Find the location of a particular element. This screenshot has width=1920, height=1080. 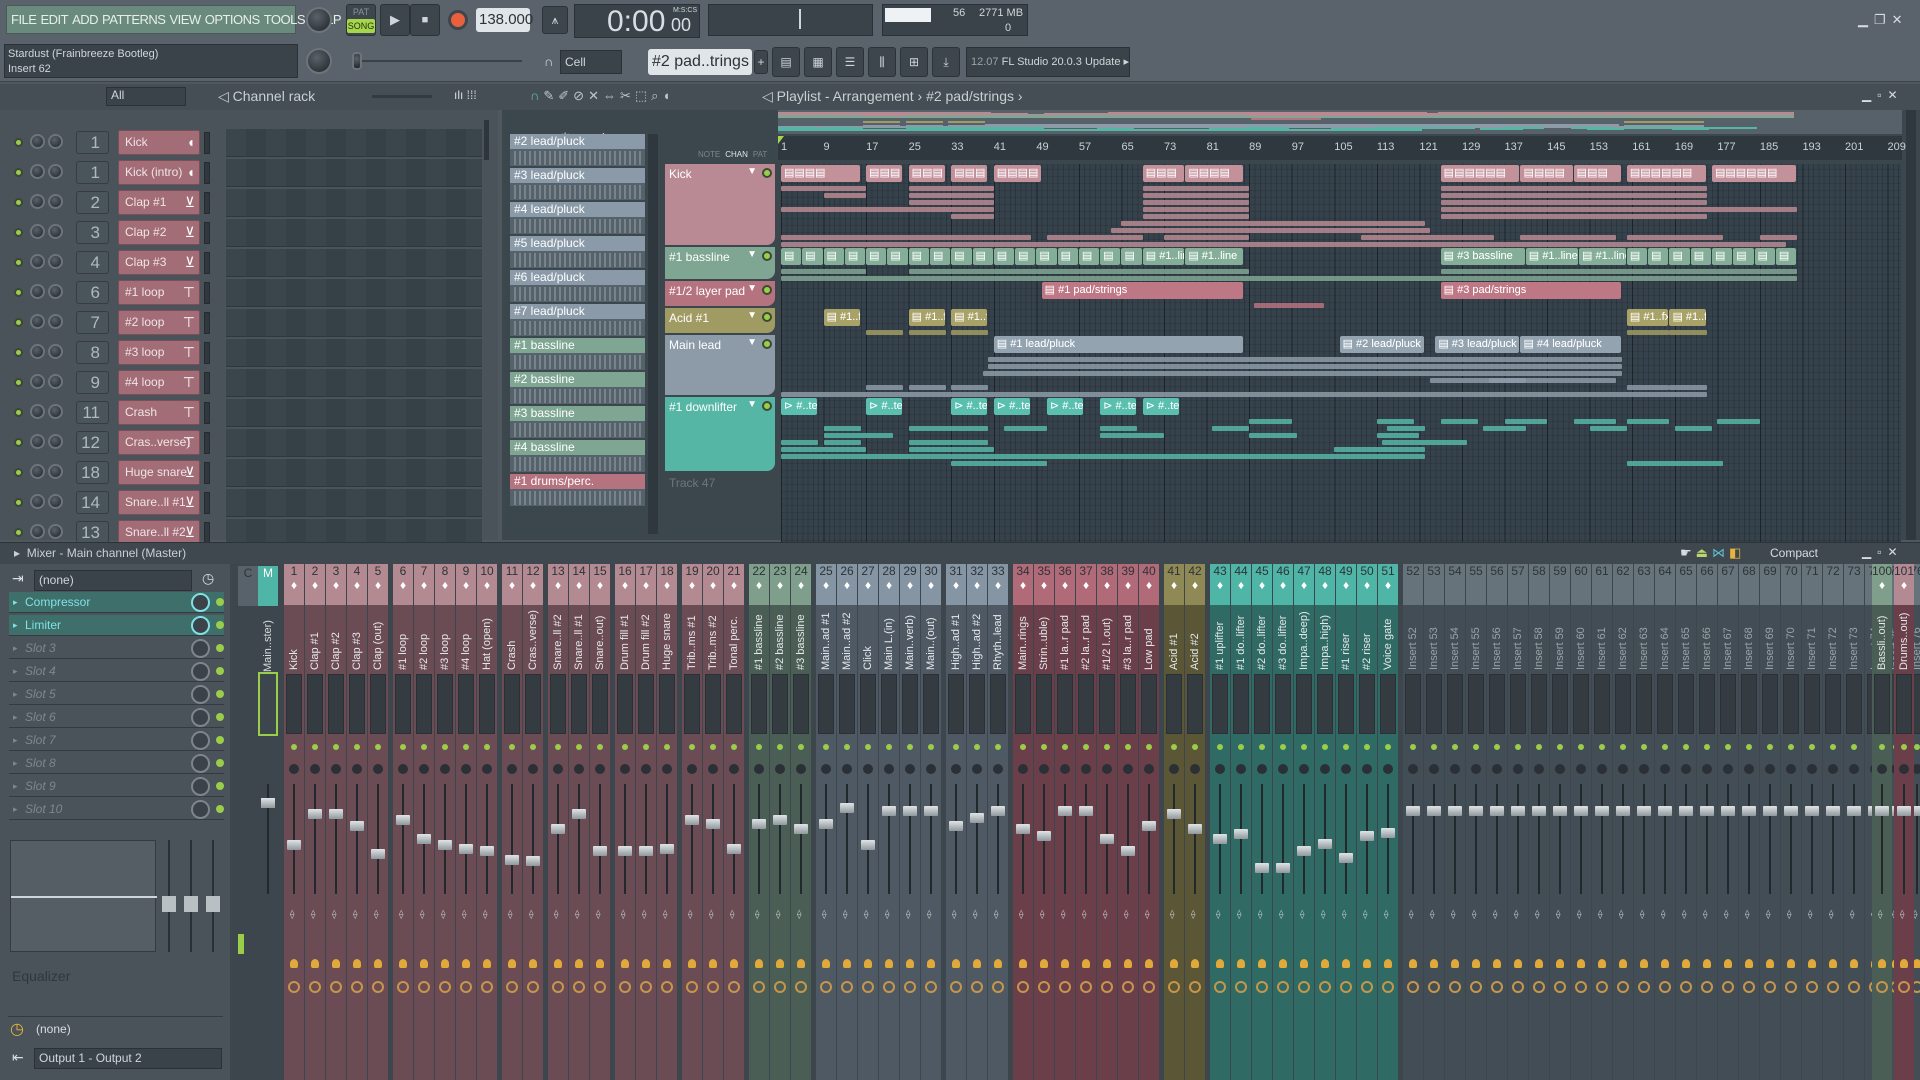

mixer-strip: 71 Insert 71 ⟠ is located at coordinates (1812, 822).